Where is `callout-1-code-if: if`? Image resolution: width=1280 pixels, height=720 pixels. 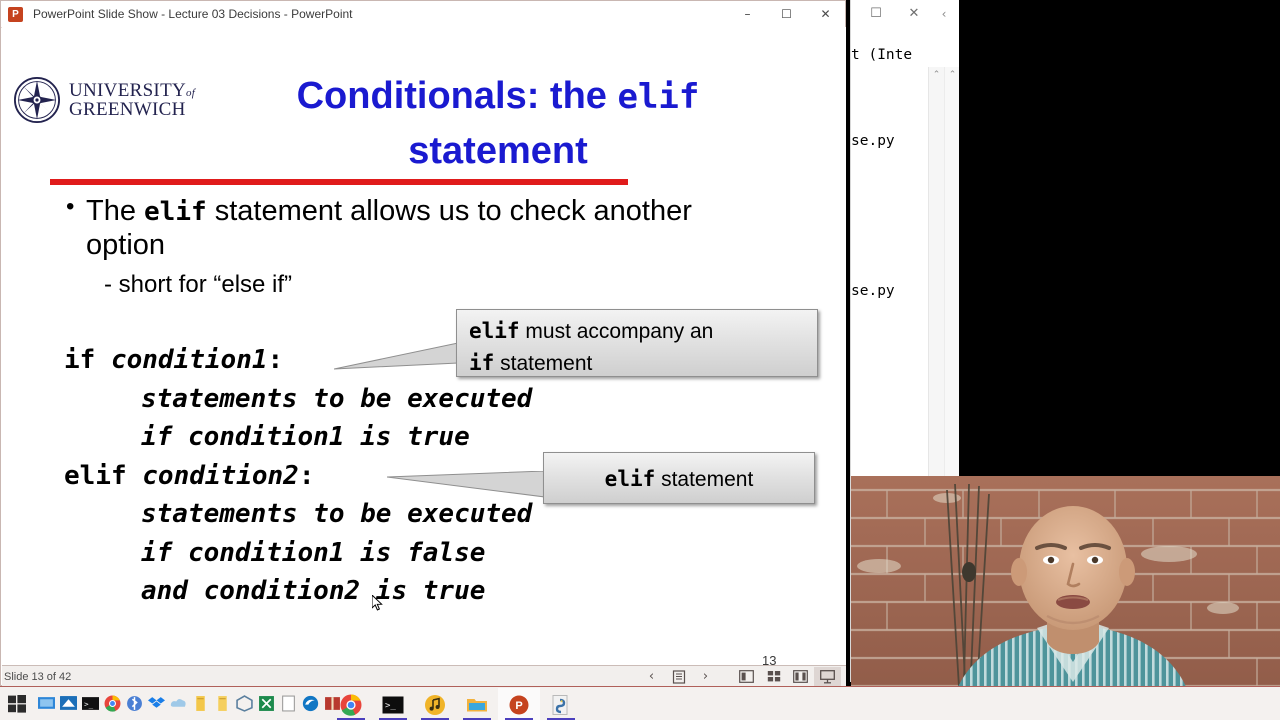 callout-1-code-if: if is located at coordinates (482, 362).